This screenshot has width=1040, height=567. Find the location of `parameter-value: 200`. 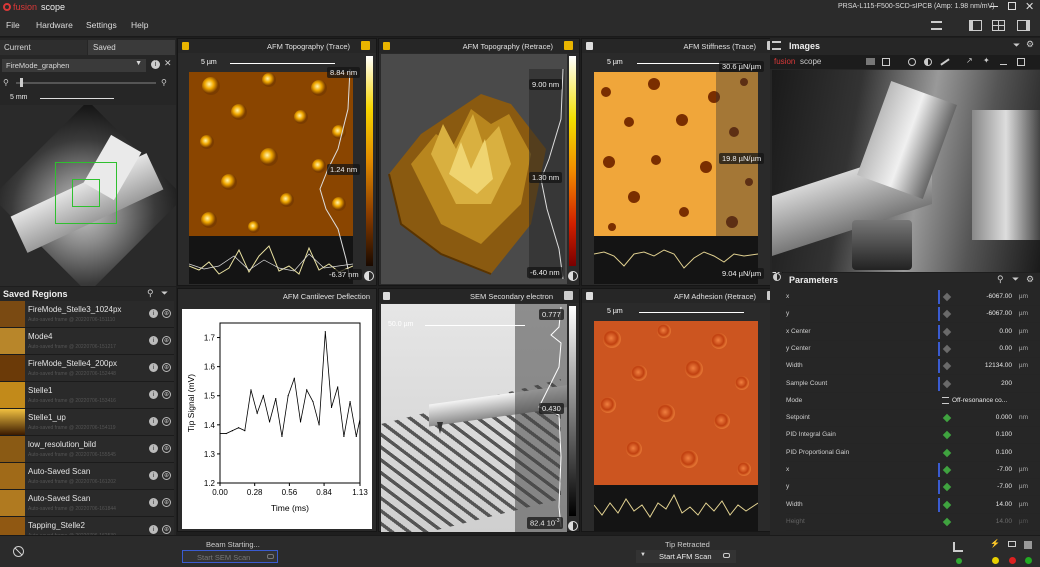

parameter-value: 200 is located at coordinates (1006, 383).